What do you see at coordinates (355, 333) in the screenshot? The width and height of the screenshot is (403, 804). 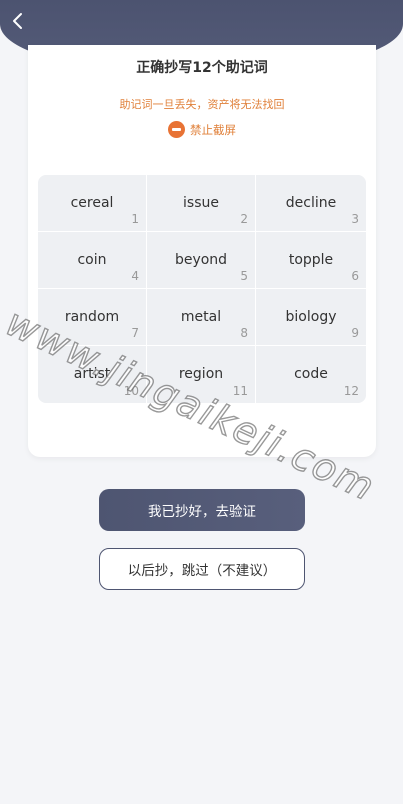 I see `mnemonic-index: 9` at bounding box center [355, 333].